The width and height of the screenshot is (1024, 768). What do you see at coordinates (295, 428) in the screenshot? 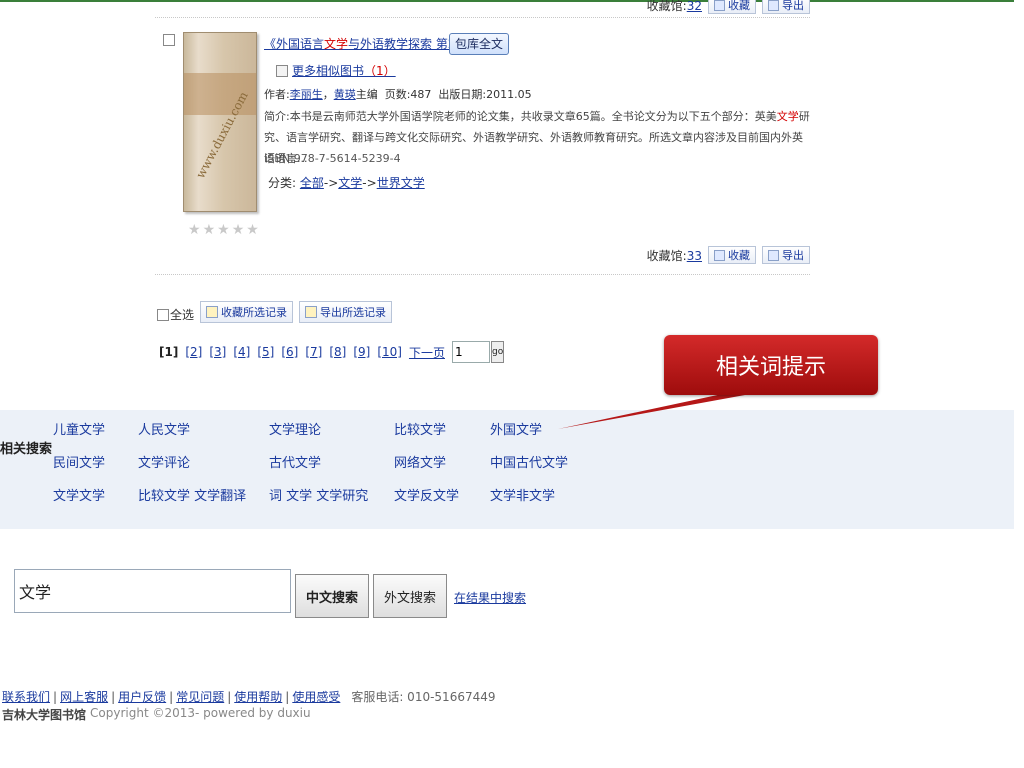
I see `related-term: 文学理论` at bounding box center [295, 428].